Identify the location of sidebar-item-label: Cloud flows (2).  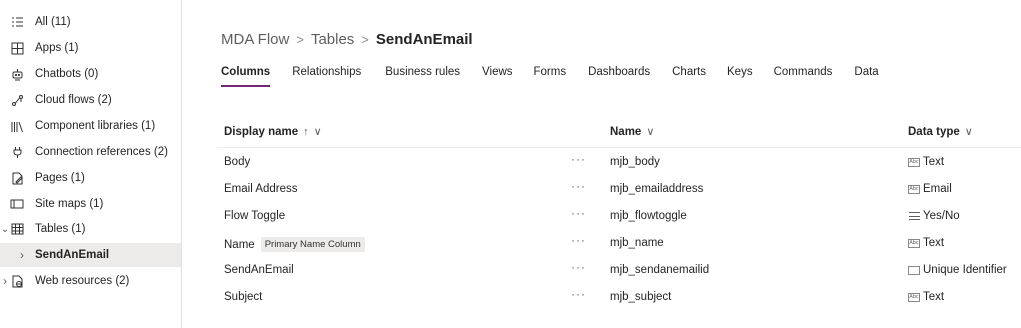
(73, 100).